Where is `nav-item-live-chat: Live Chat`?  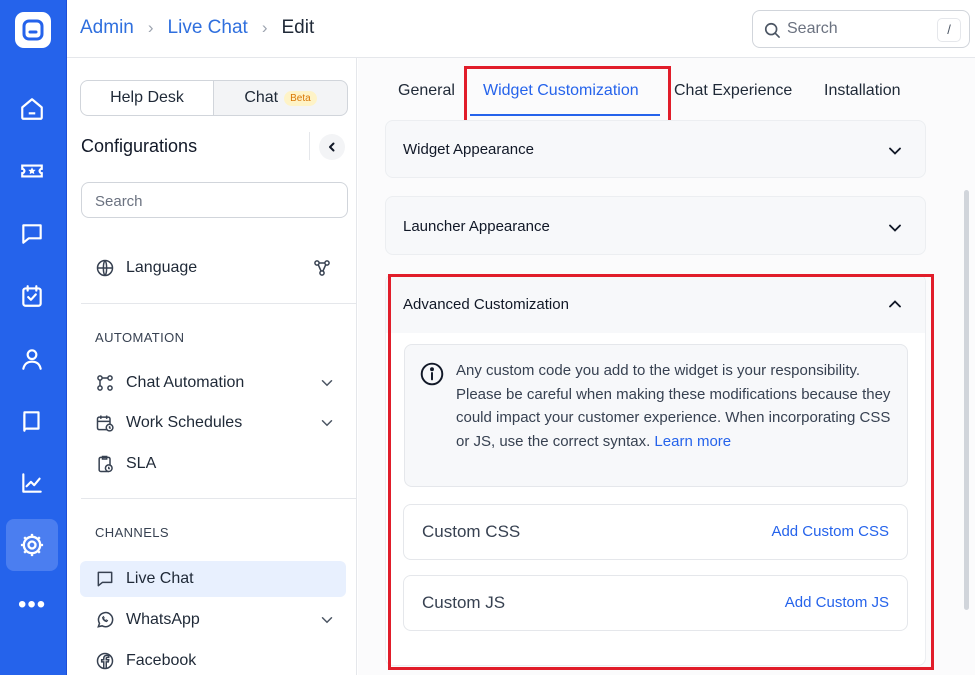 nav-item-live-chat: Live Chat is located at coordinates (213, 579).